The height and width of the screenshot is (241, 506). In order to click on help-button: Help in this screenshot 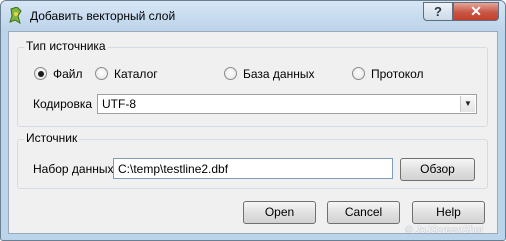, I will do `click(448, 212)`.